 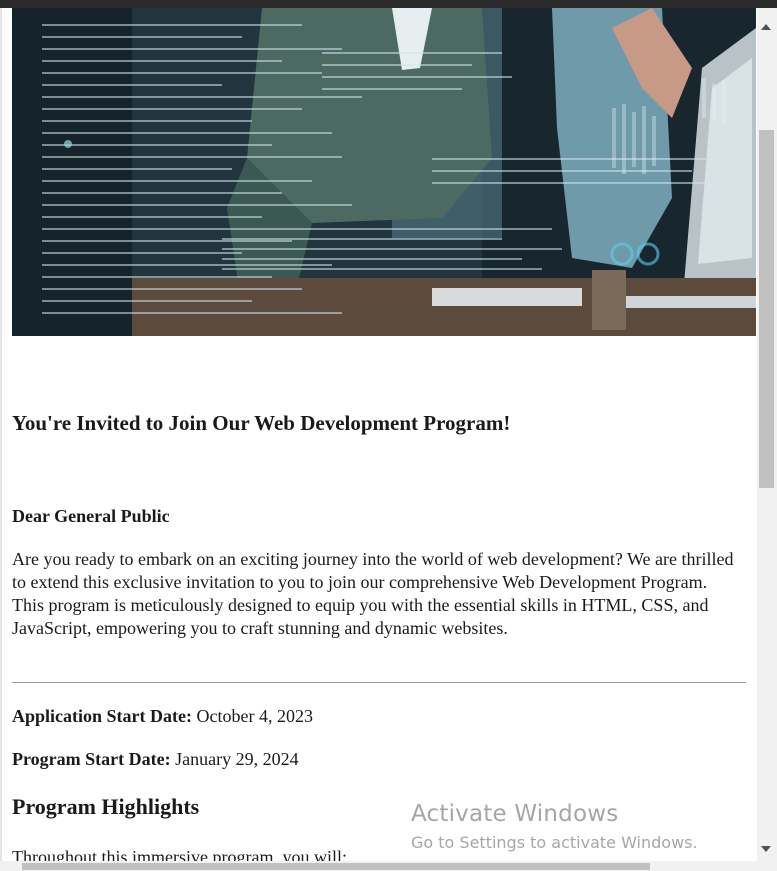 I want to click on program-start-value: January 29, 2024, so click(x=234, y=759).